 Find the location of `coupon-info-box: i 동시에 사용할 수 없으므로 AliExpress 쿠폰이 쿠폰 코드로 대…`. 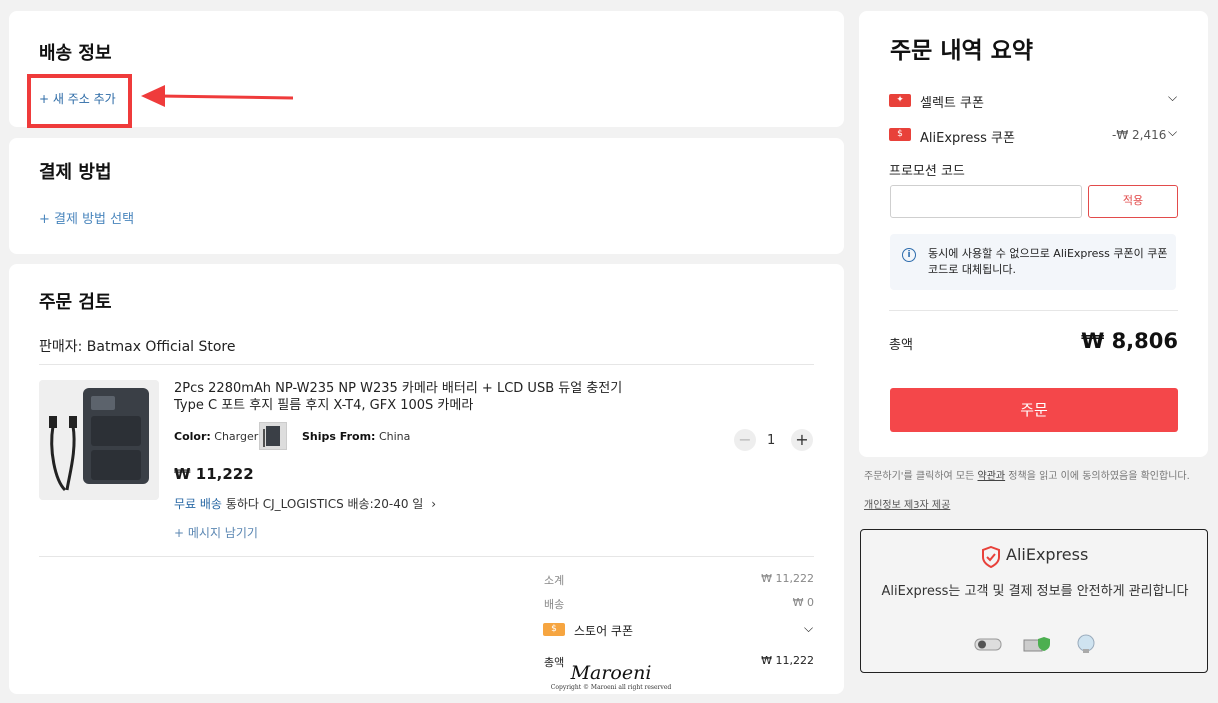

coupon-info-box: i 동시에 사용할 수 없으므로 AliExpress 쿠폰이 쿠폰 코드로 대… is located at coordinates (1033, 262).